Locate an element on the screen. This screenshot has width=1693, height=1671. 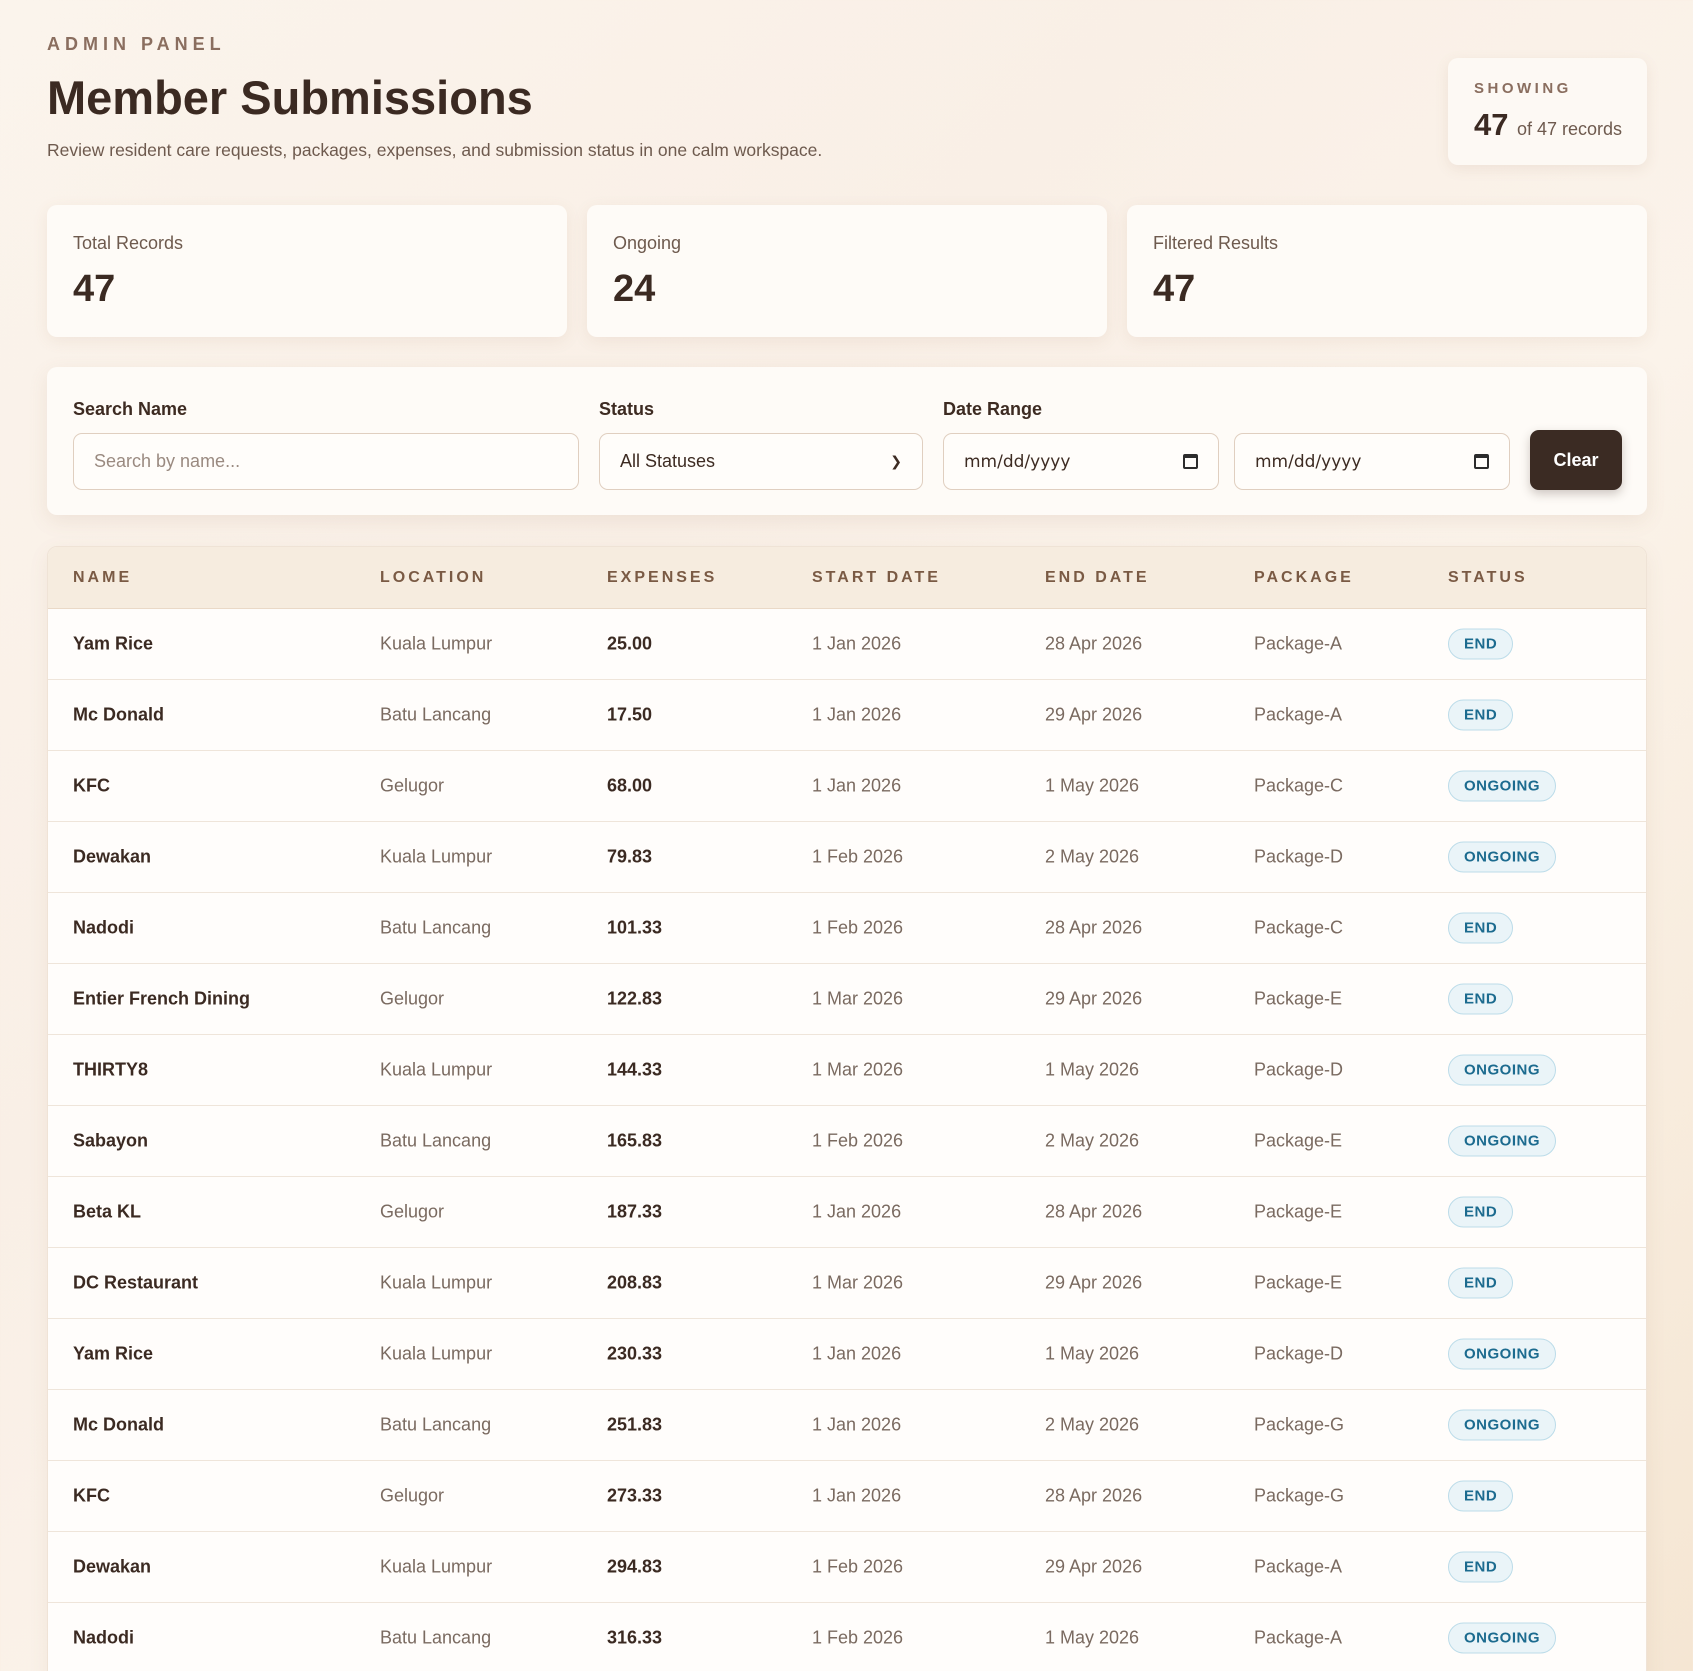
cell-expenses: 144.33 is located at coordinates (635, 1069).